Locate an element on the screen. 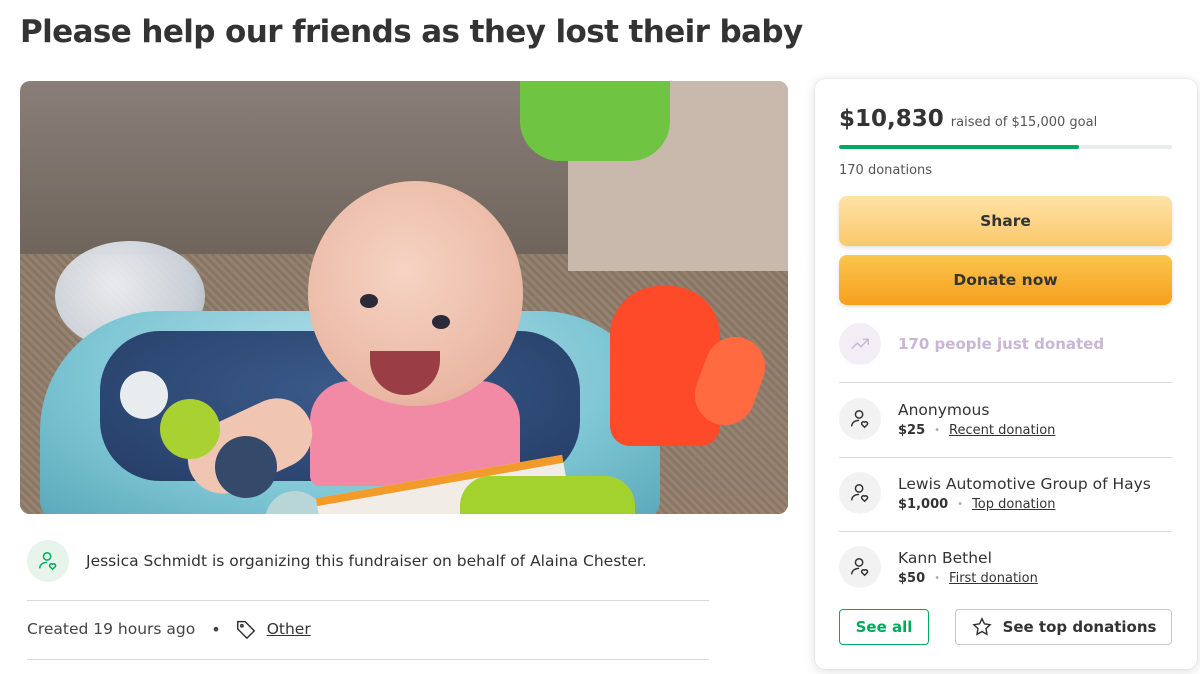 Image resolution: width=1200 pixels, height=674 pixels. donor-amount: $1,000 is located at coordinates (923, 504).